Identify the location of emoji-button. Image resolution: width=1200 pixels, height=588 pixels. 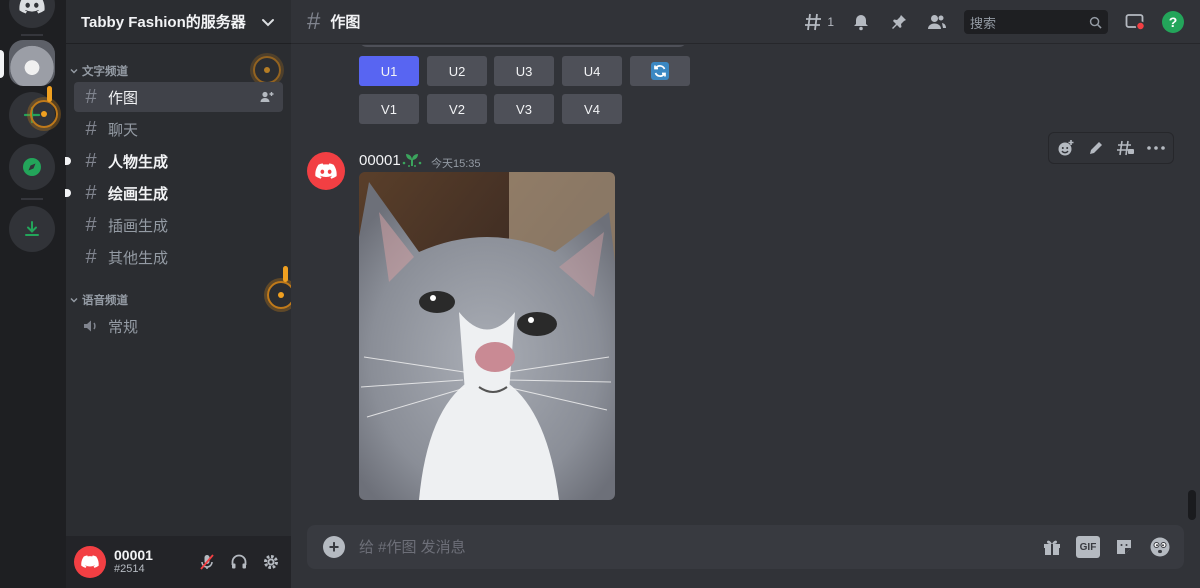
(1160, 547).